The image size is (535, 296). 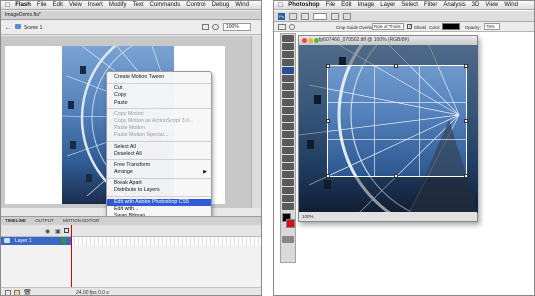 What do you see at coordinates (215, 27) in the screenshot?
I see `edit-symbol-icon` at bounding box center [215, 27].